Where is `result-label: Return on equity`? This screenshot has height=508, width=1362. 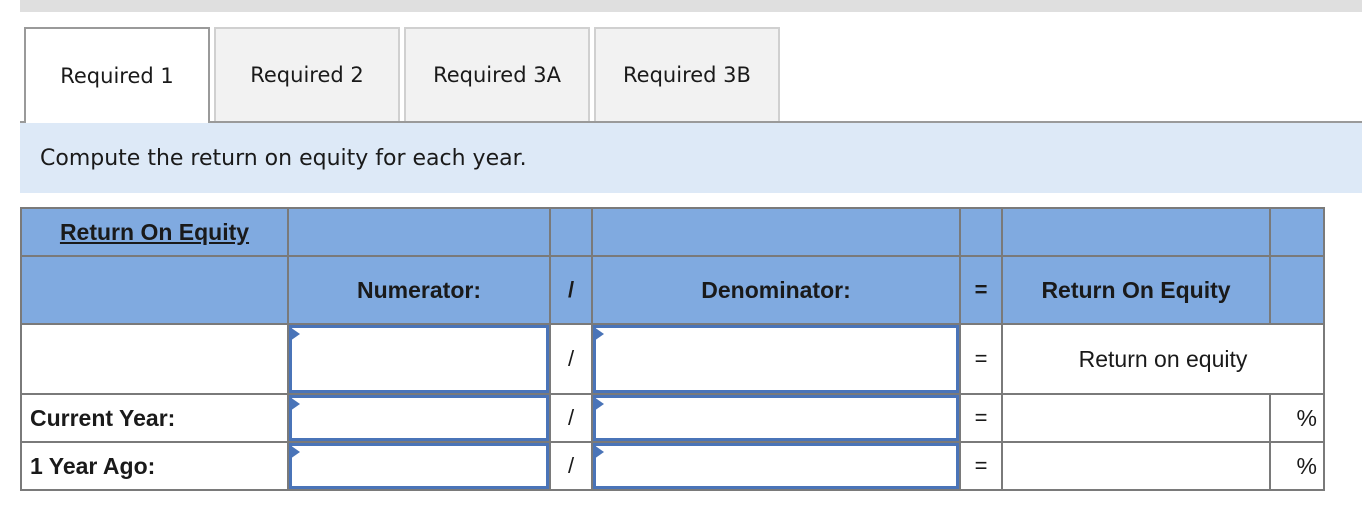 result-label: Return on equity is located at coordinates (1163, 359).